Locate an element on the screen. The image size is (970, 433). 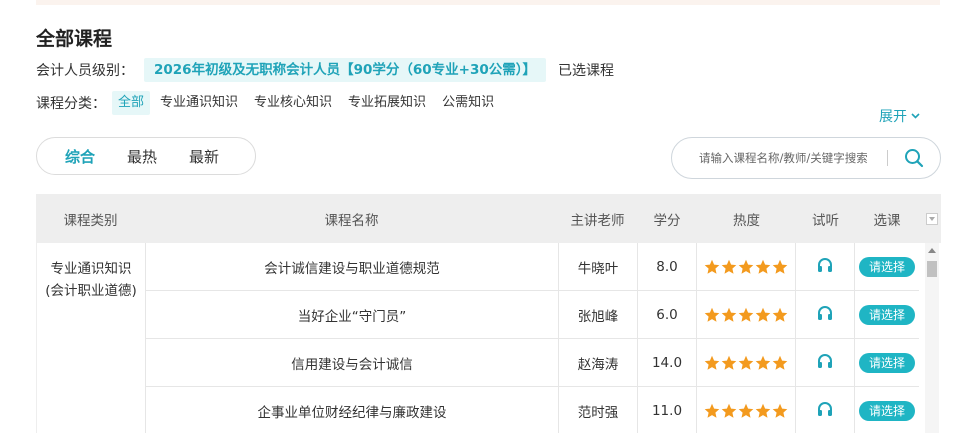
course-credit: 8.0 is located at coordinates (667, 267).